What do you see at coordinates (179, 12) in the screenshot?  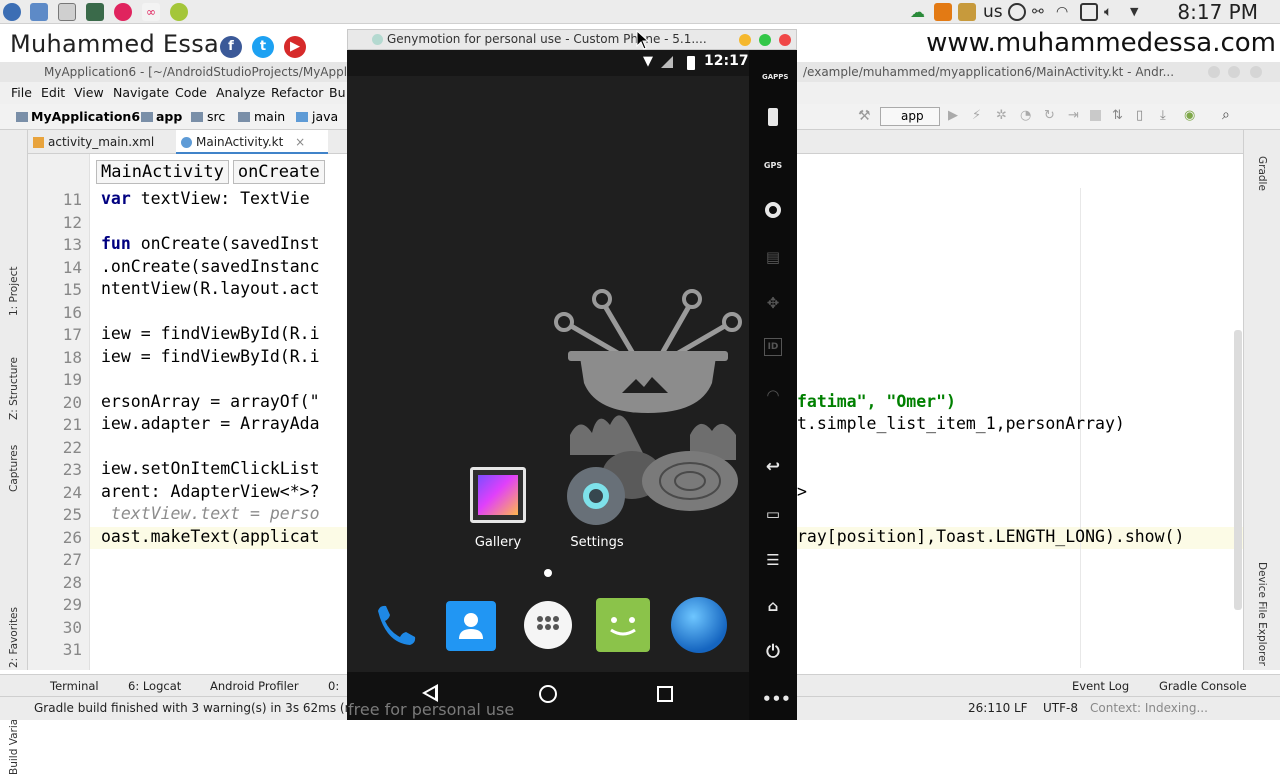 I see `android-icon` at bounding box center [179, 12].